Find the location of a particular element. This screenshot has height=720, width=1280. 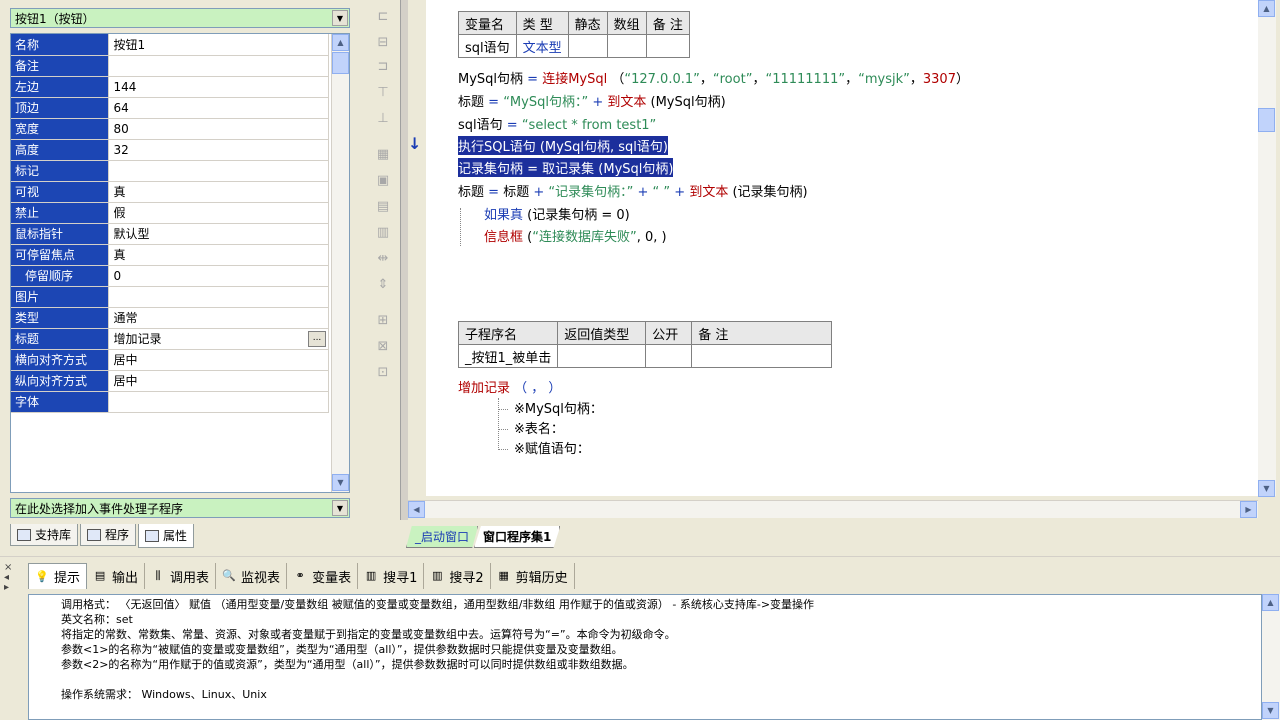

property-value: 按钮1 is located at coordinates (218, 45).